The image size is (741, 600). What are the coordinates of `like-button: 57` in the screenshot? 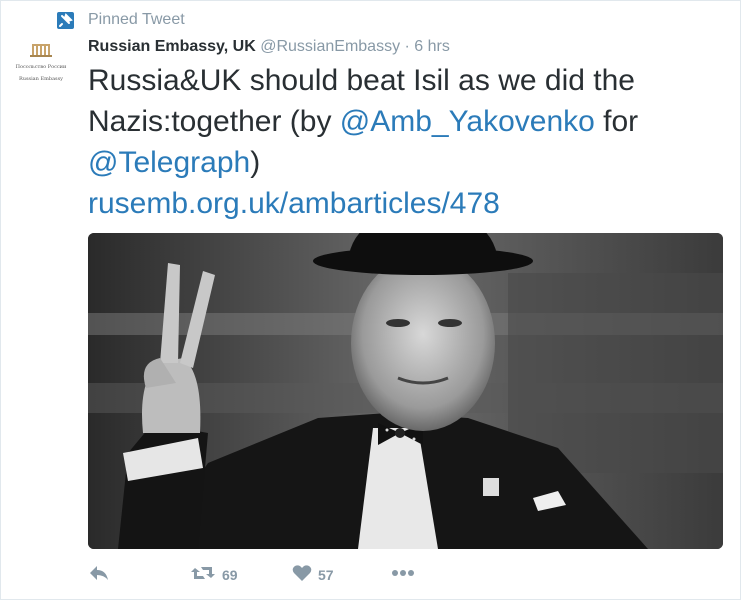 It's located at (313, 575).